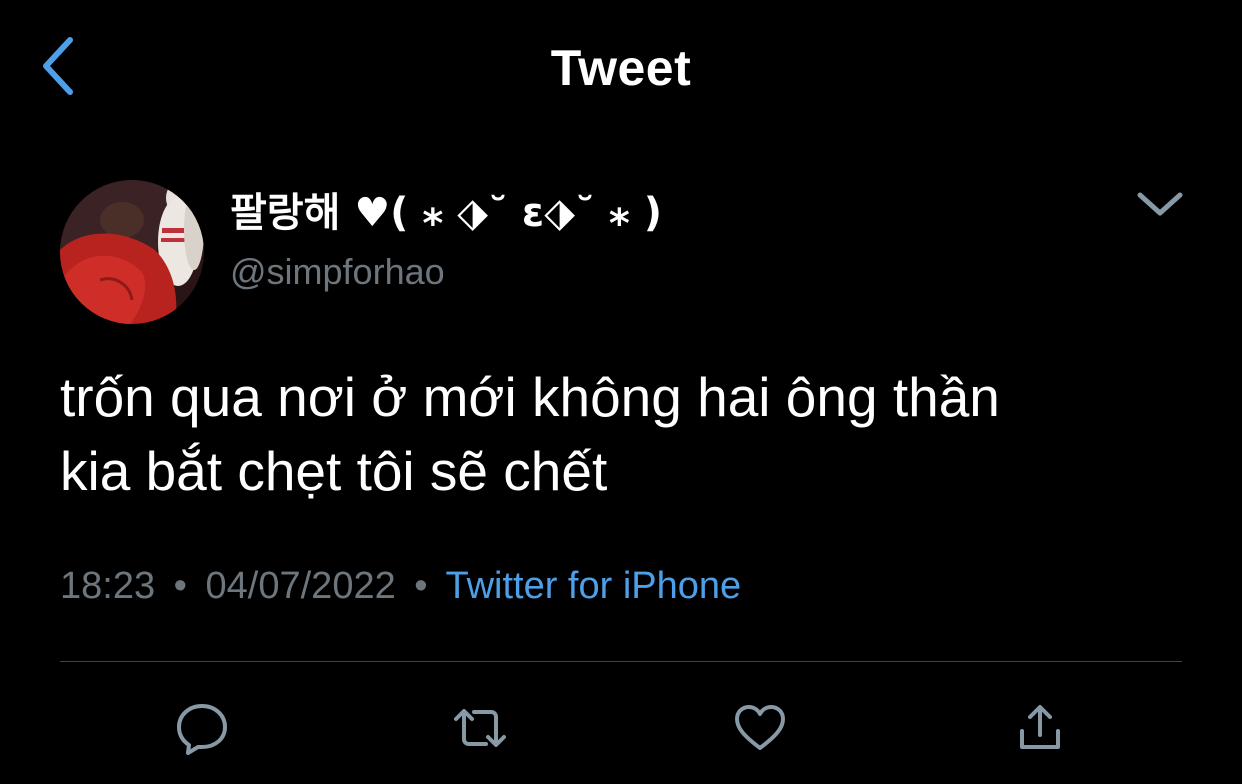  I want to click on retweet-button, so click(480, 728).